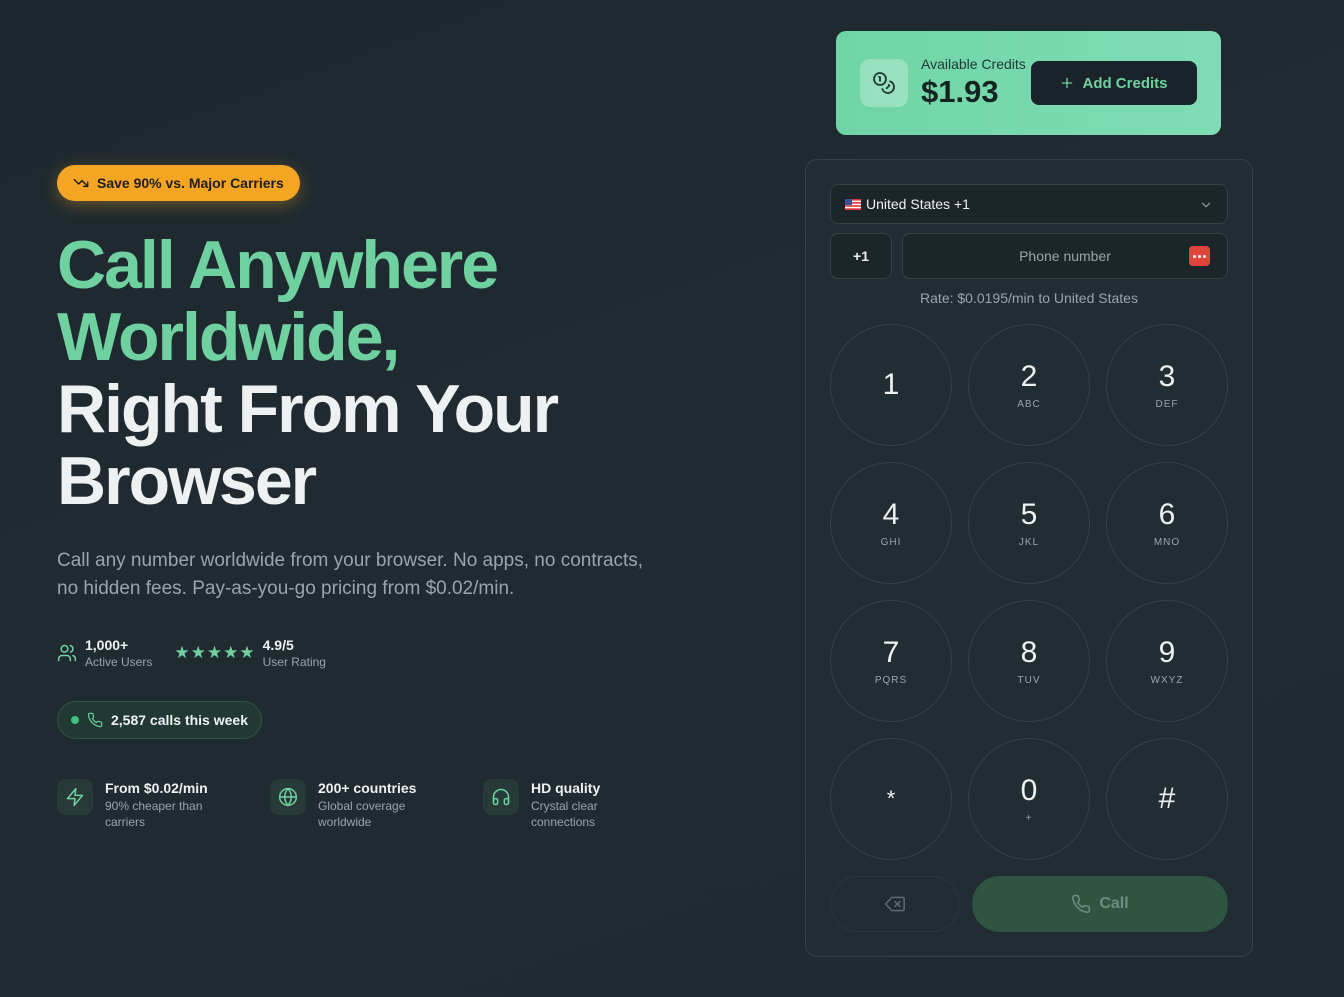 Image resolution: width=1344 pixels, height=997 pixels. I want to click on call-rate: Rate: $0.0195/min to United States, so click(1029, 298).